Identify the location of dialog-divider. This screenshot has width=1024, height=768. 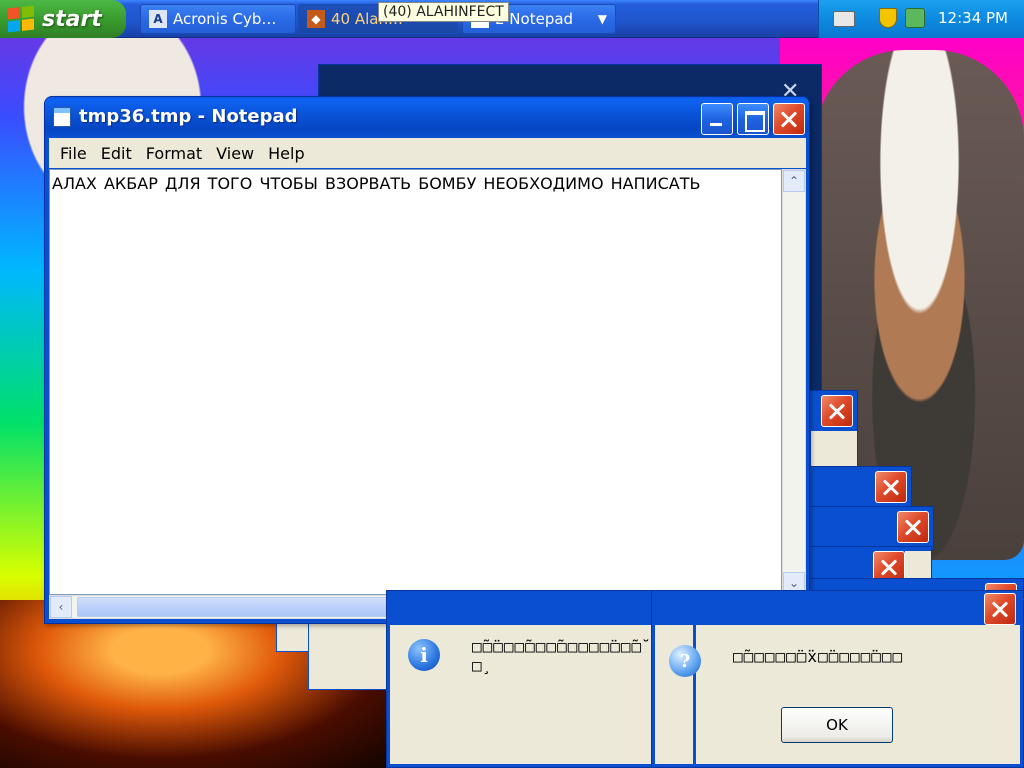
(694, 695).